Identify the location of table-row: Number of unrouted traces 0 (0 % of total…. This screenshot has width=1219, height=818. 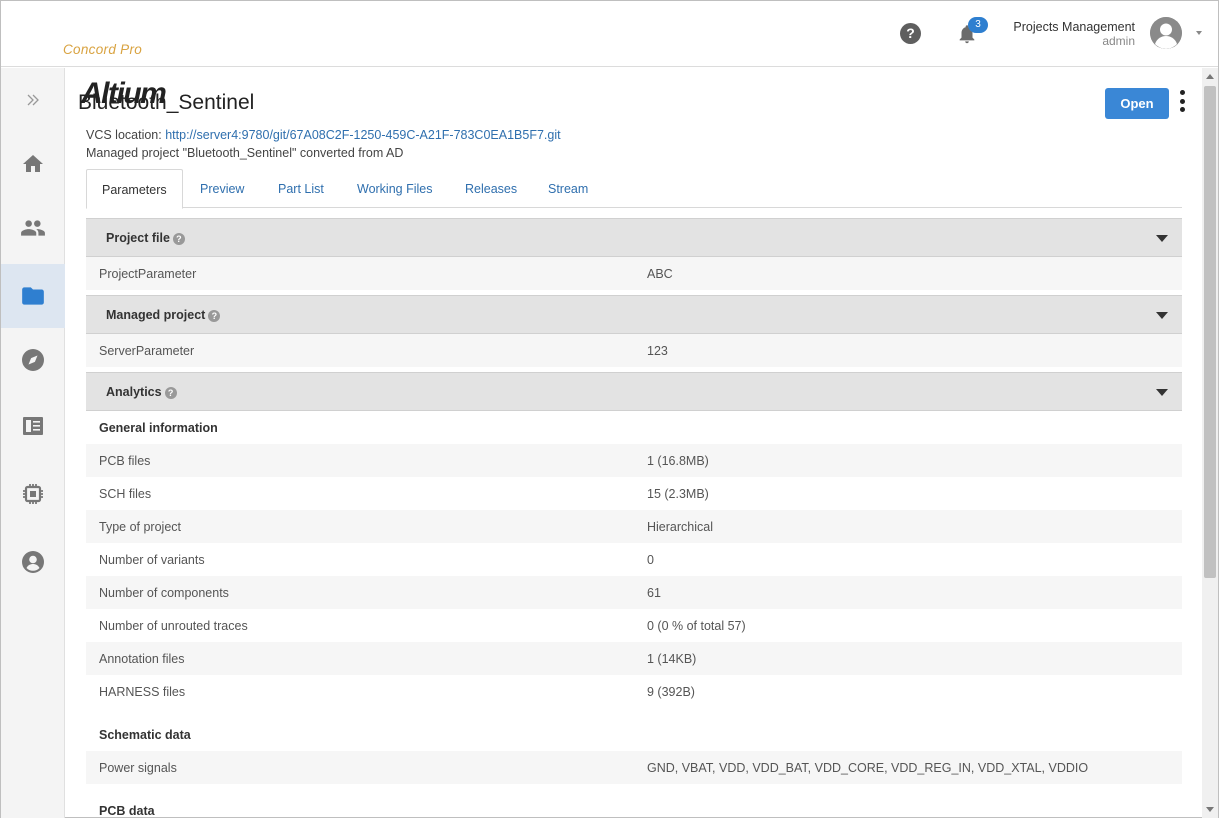
(634, 625).